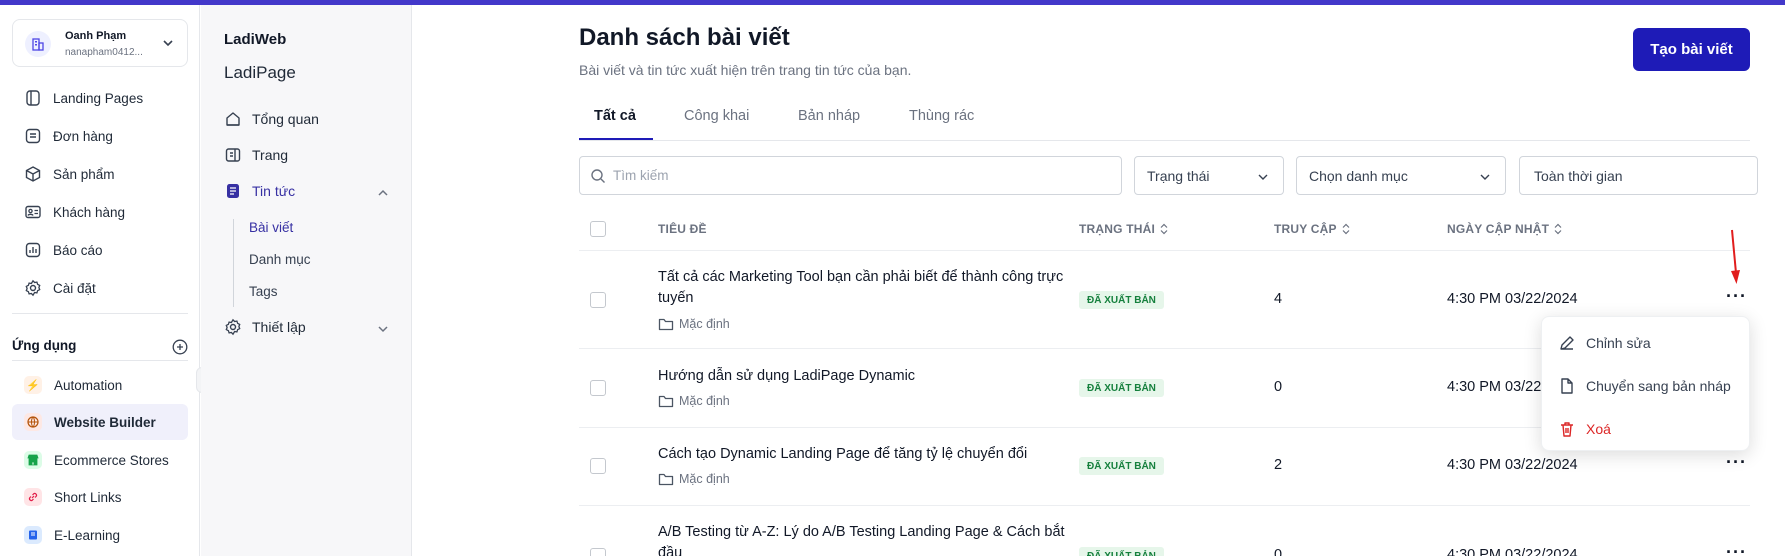 This screenshot has width=1785, height=556. What do you see at coordinates (615, 116) in the screenshot?
I see `tab-all: Tất cả` at bounding box center [615, 116].